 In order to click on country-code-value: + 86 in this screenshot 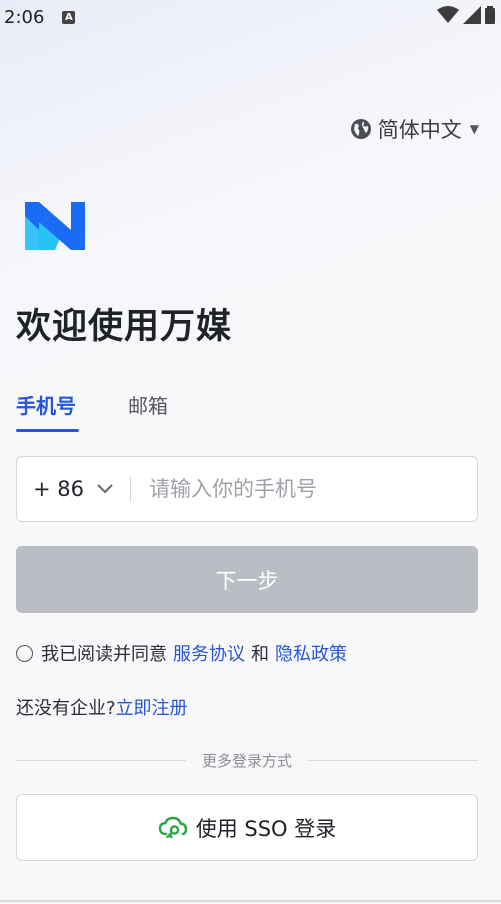, I will do `click(58, 489)`.